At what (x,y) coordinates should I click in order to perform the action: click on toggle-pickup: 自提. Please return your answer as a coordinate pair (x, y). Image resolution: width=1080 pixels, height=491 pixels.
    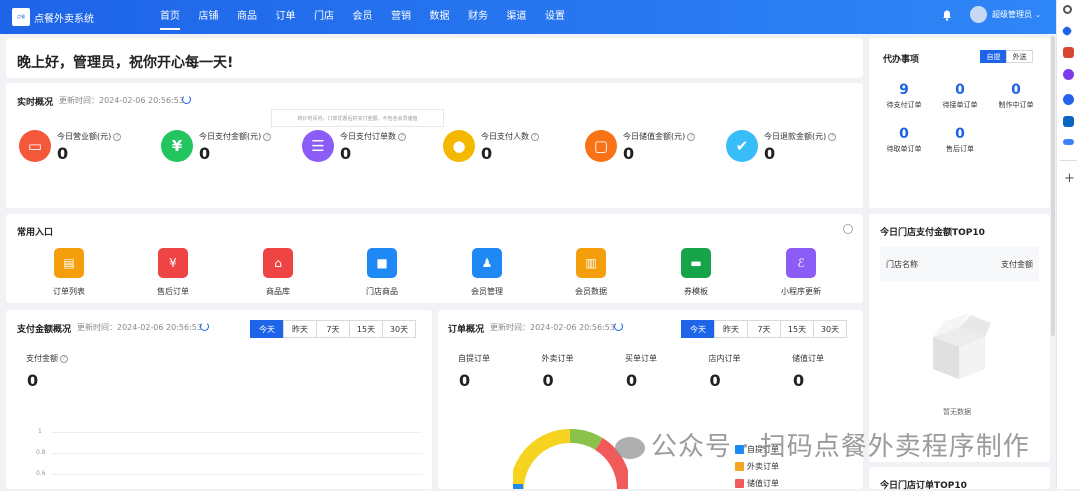
    Looking at the image, I should click on (993, 56).